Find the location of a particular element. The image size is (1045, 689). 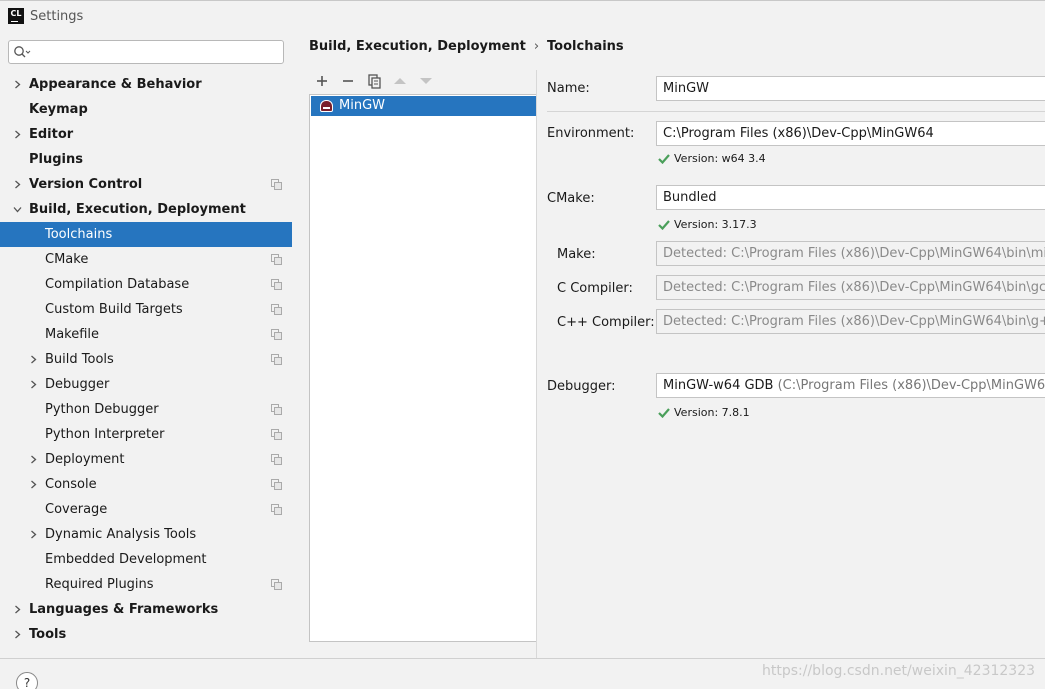

sidebar-item-editor: Editor is located at coordinates (146, 134).